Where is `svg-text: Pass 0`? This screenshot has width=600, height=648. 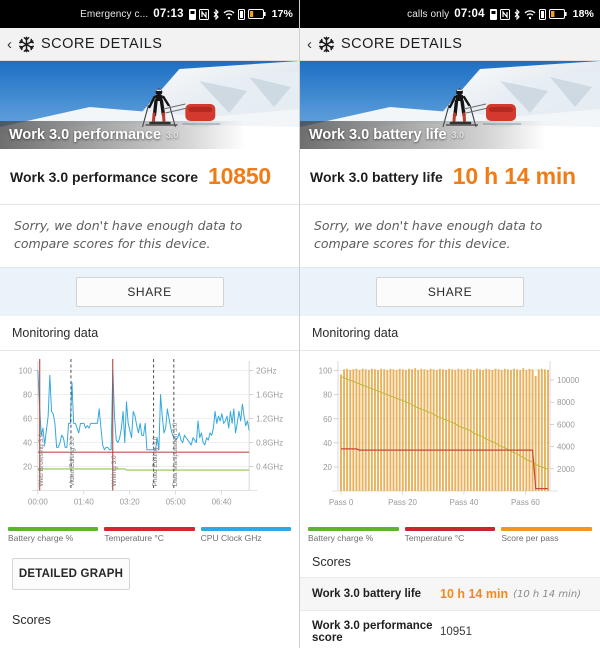 svg-text: Pass 0 is located at coordinates (341, 502).